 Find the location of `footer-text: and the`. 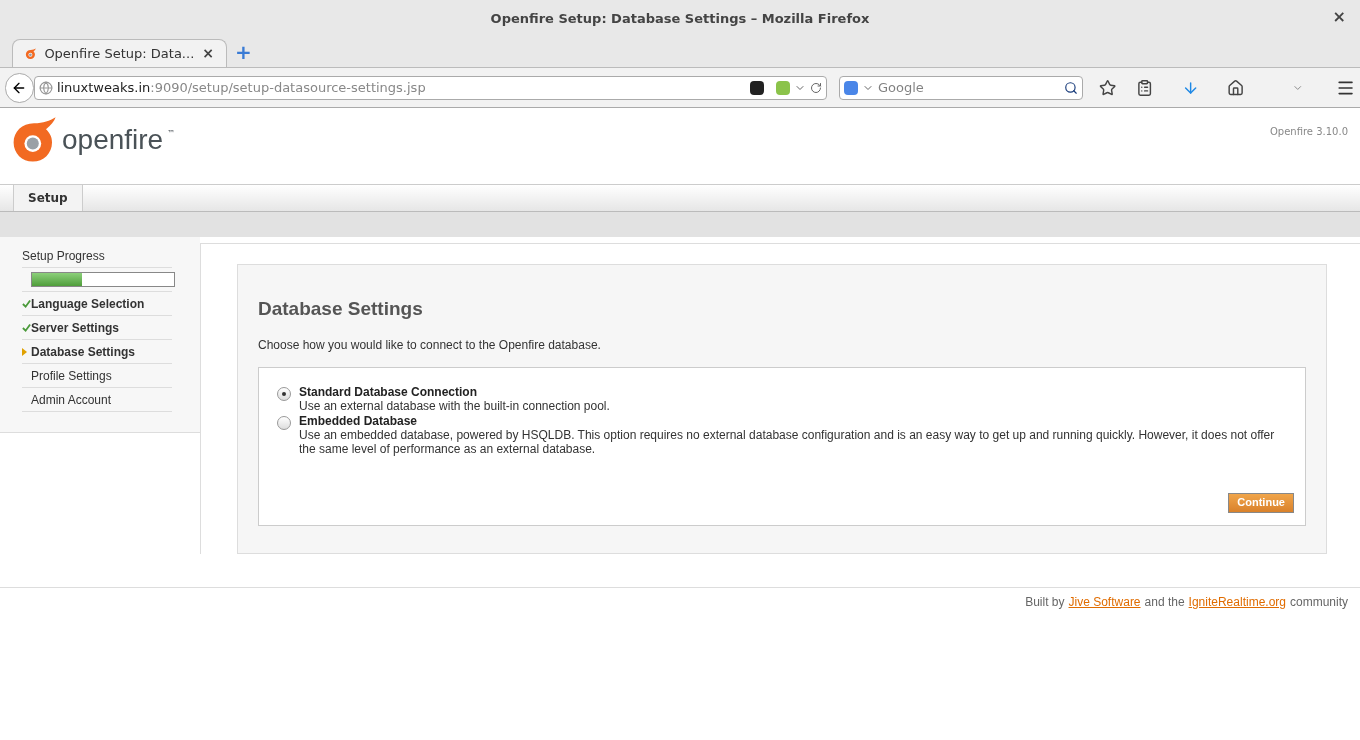

footer-text: and the is located at coordinates (1164, 602).